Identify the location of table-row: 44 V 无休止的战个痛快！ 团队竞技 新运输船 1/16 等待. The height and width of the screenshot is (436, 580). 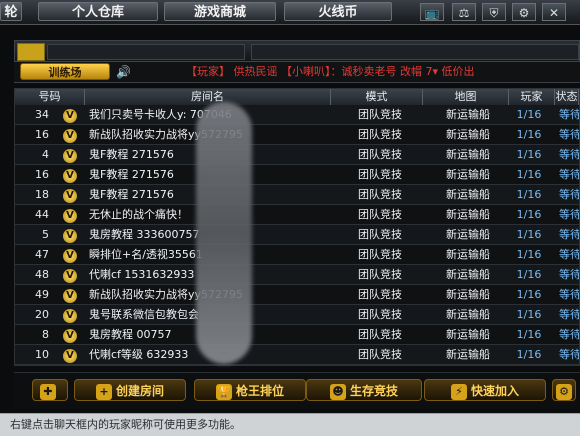
(297, 215).